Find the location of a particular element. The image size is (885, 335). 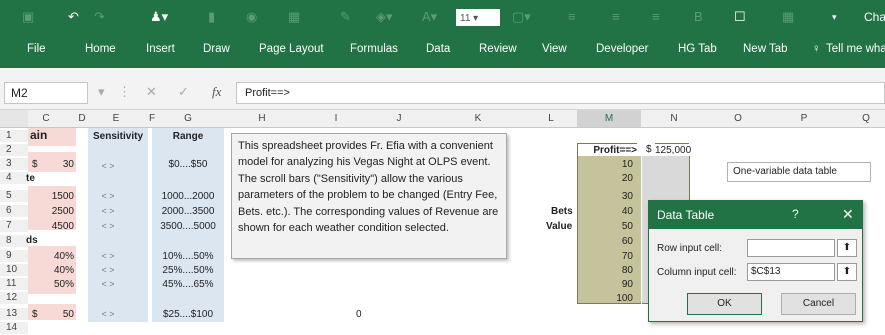

cancel-button: Cancel is located at coordinates (818, 304).